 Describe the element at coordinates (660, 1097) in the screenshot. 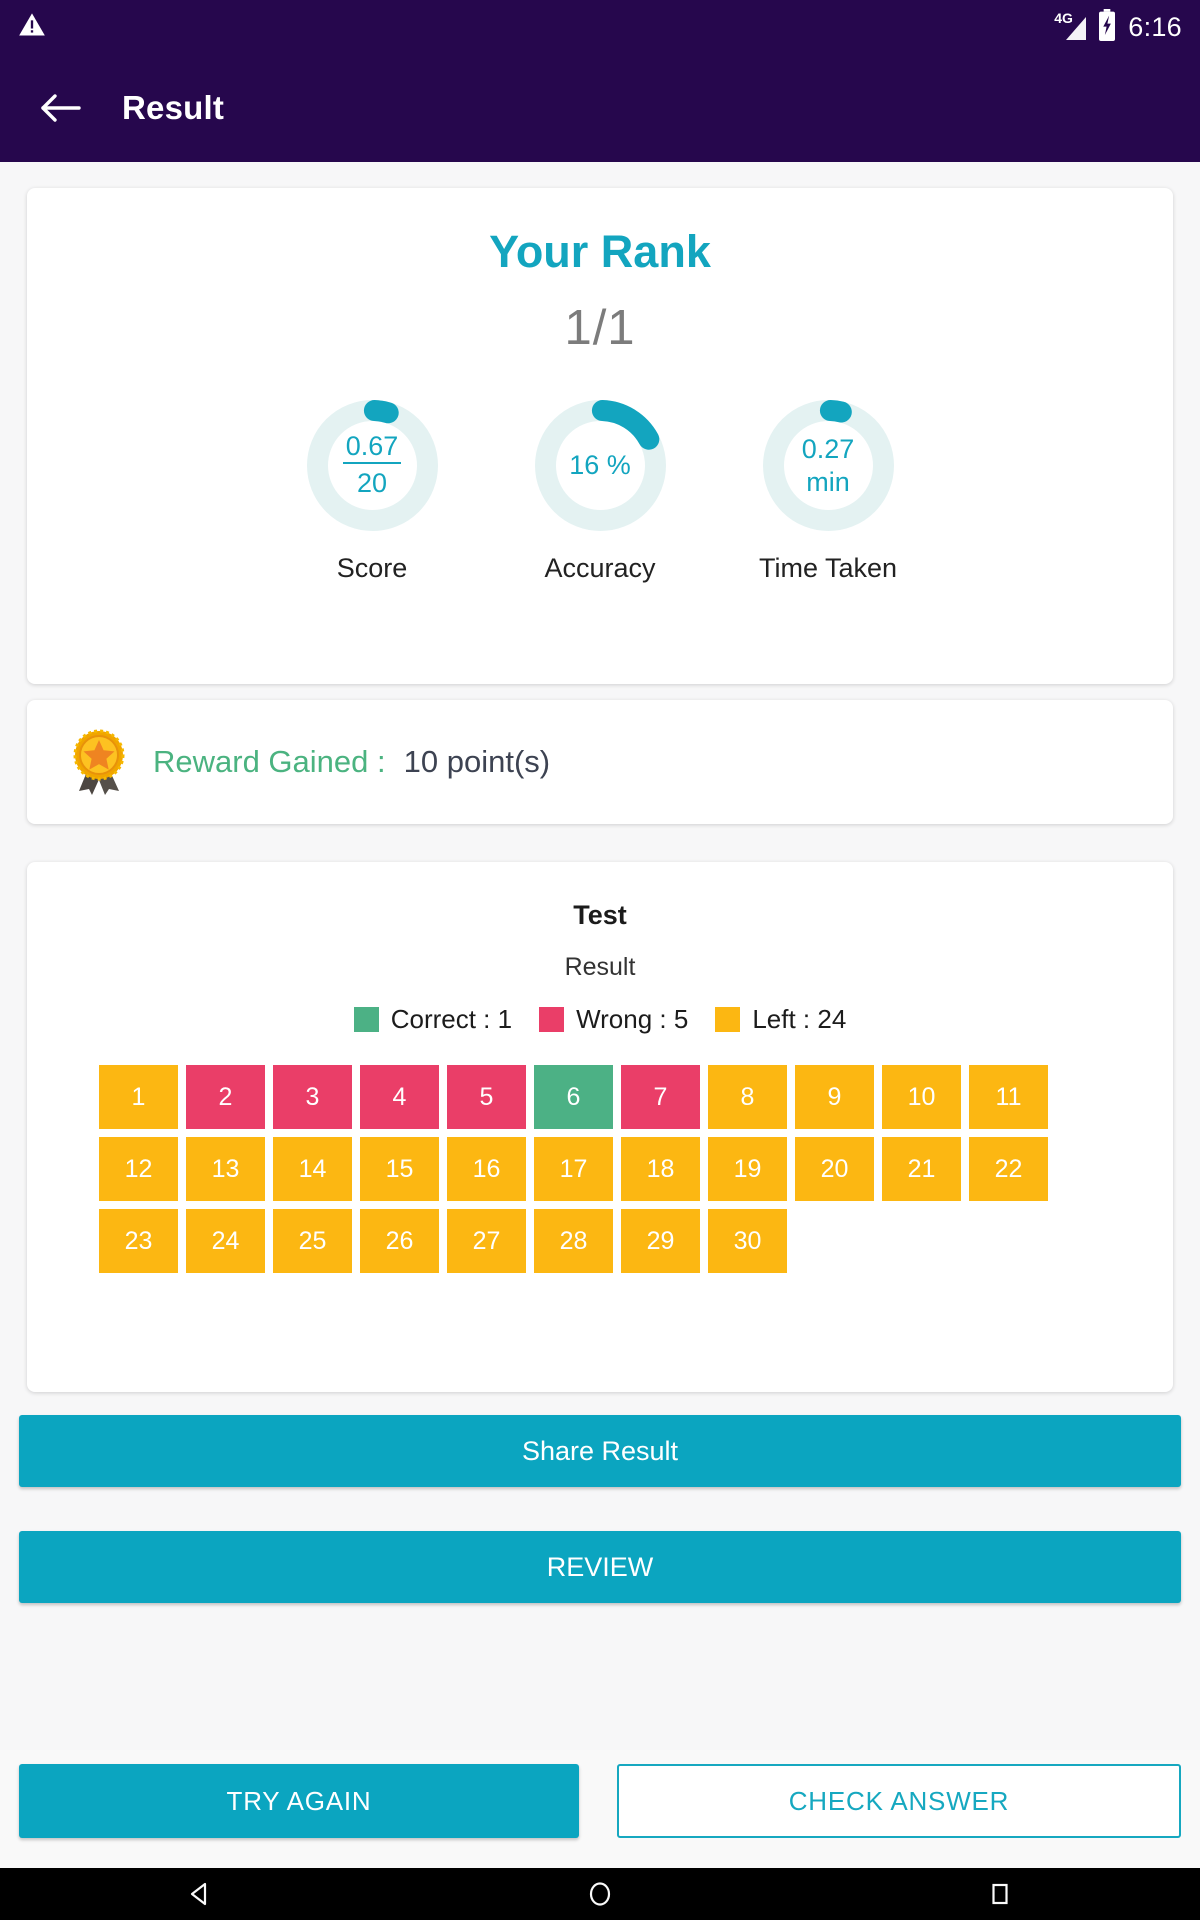

I see `question-cell: 7` at that location.